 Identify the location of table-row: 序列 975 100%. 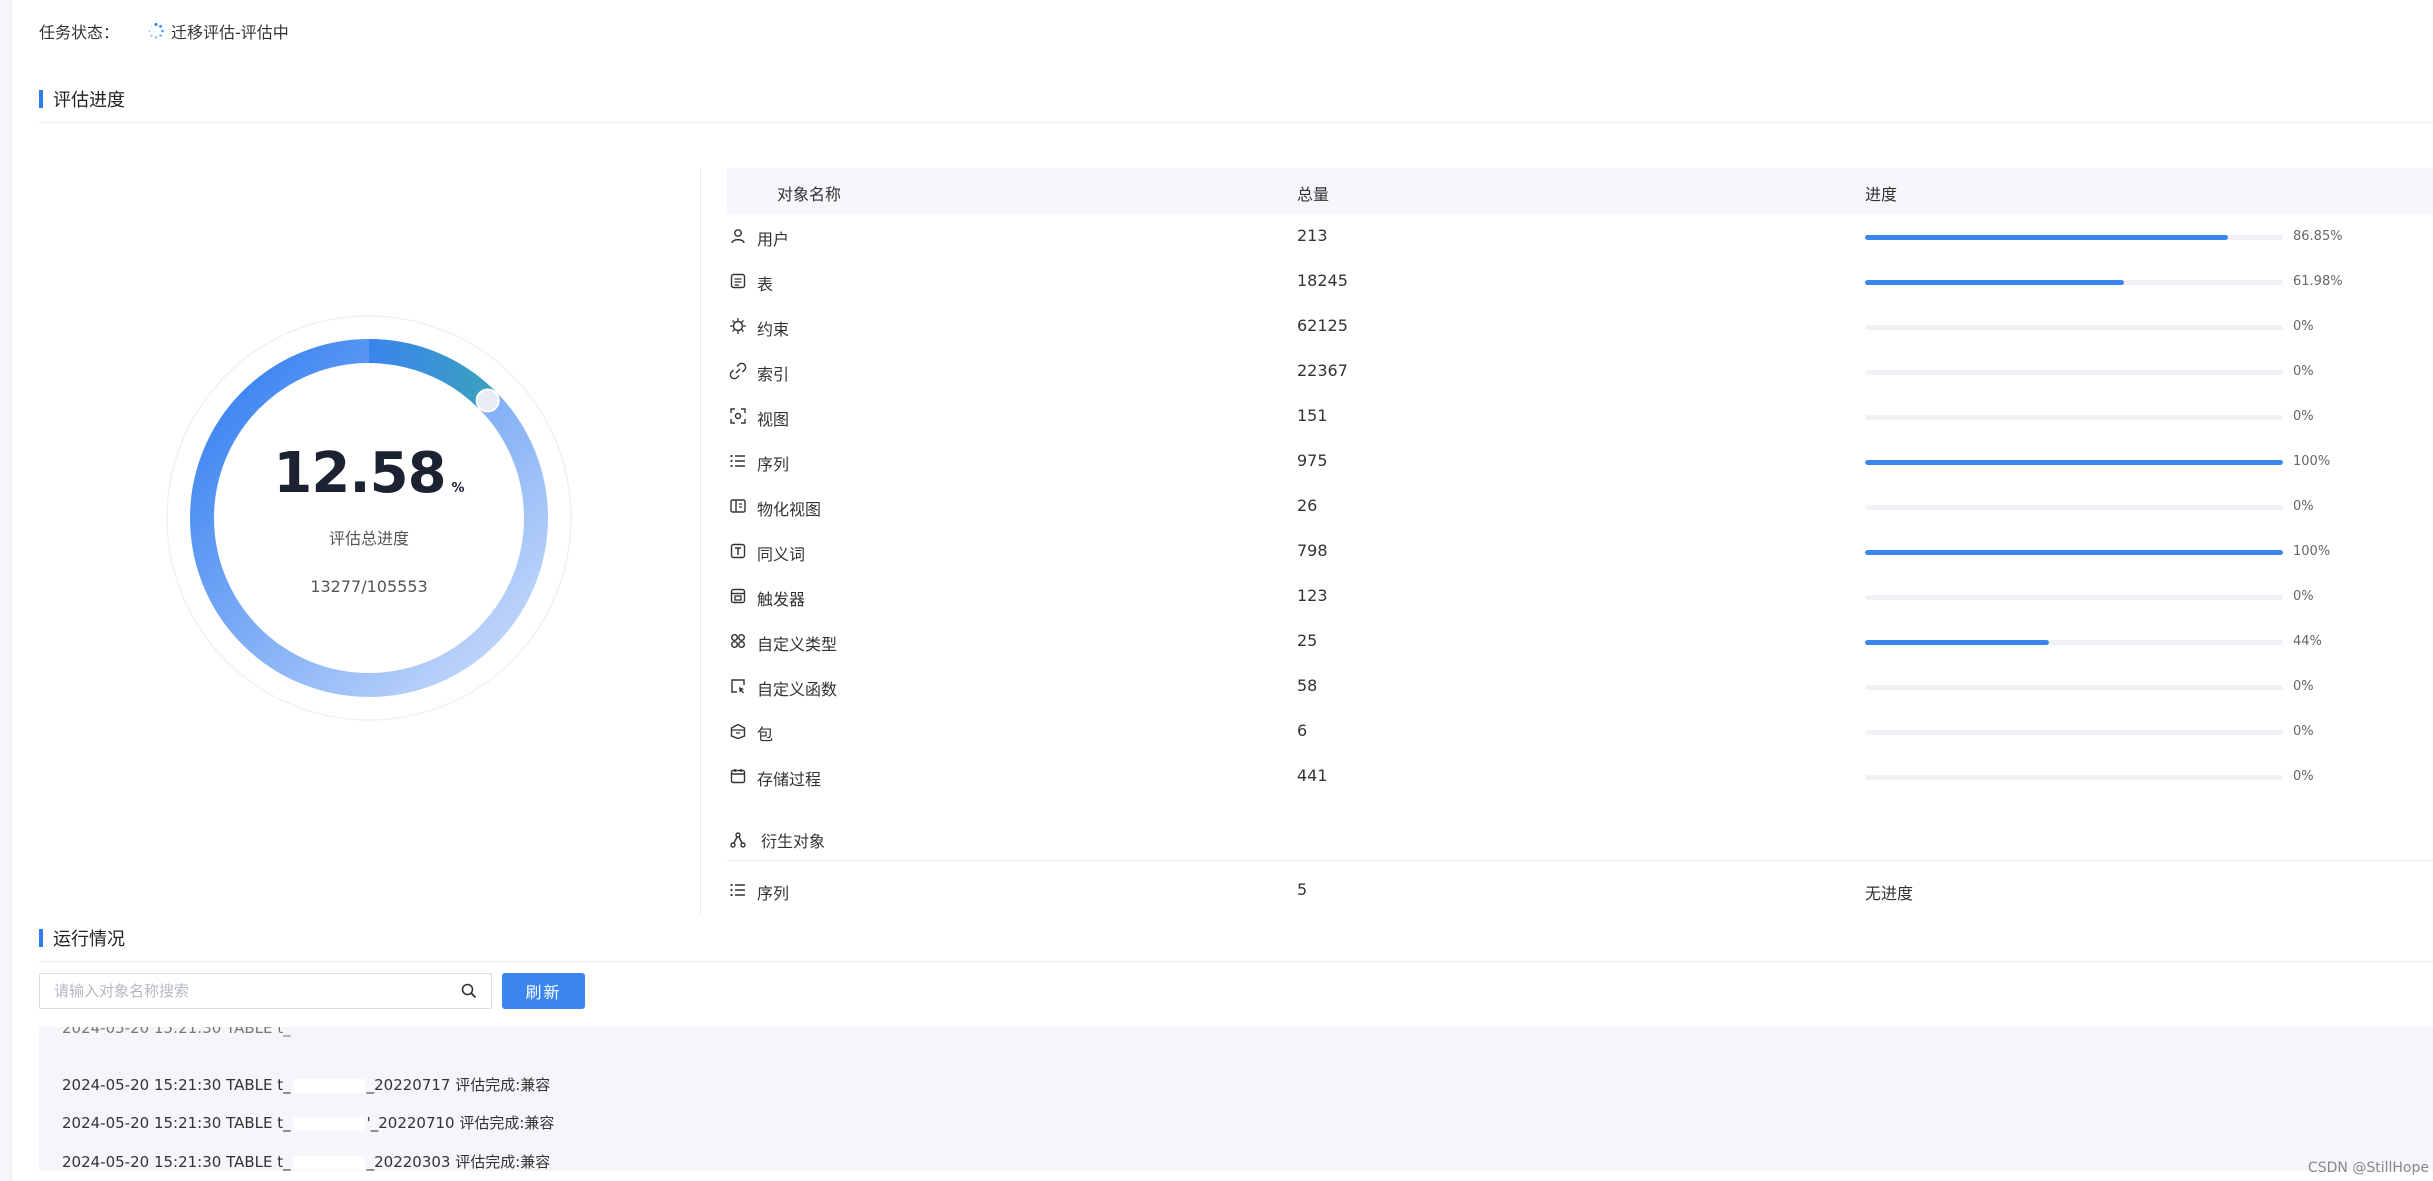
(1580, 461).